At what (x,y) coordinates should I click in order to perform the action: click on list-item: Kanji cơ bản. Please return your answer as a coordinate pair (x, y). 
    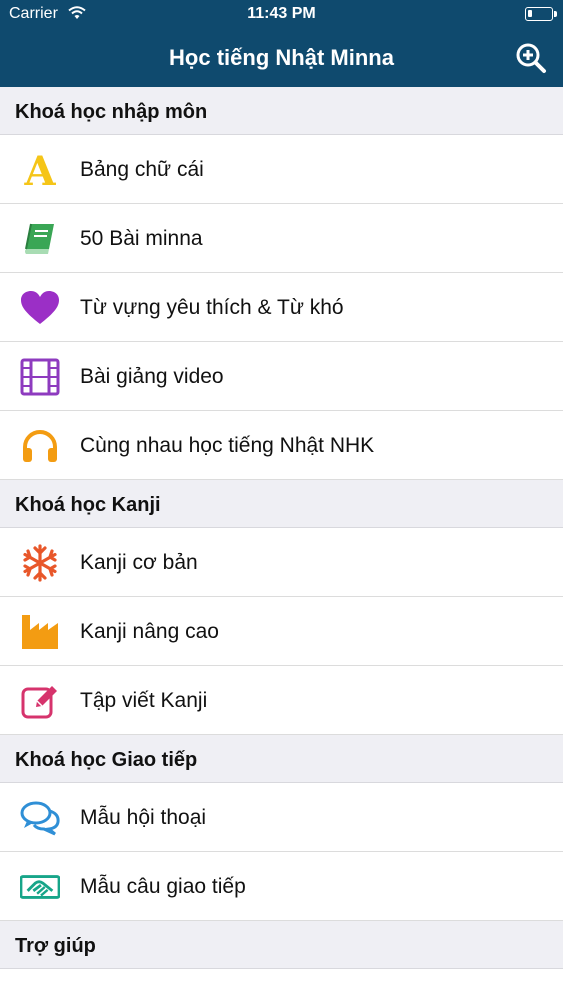
    Looking at the image, I should click on (281, 562).